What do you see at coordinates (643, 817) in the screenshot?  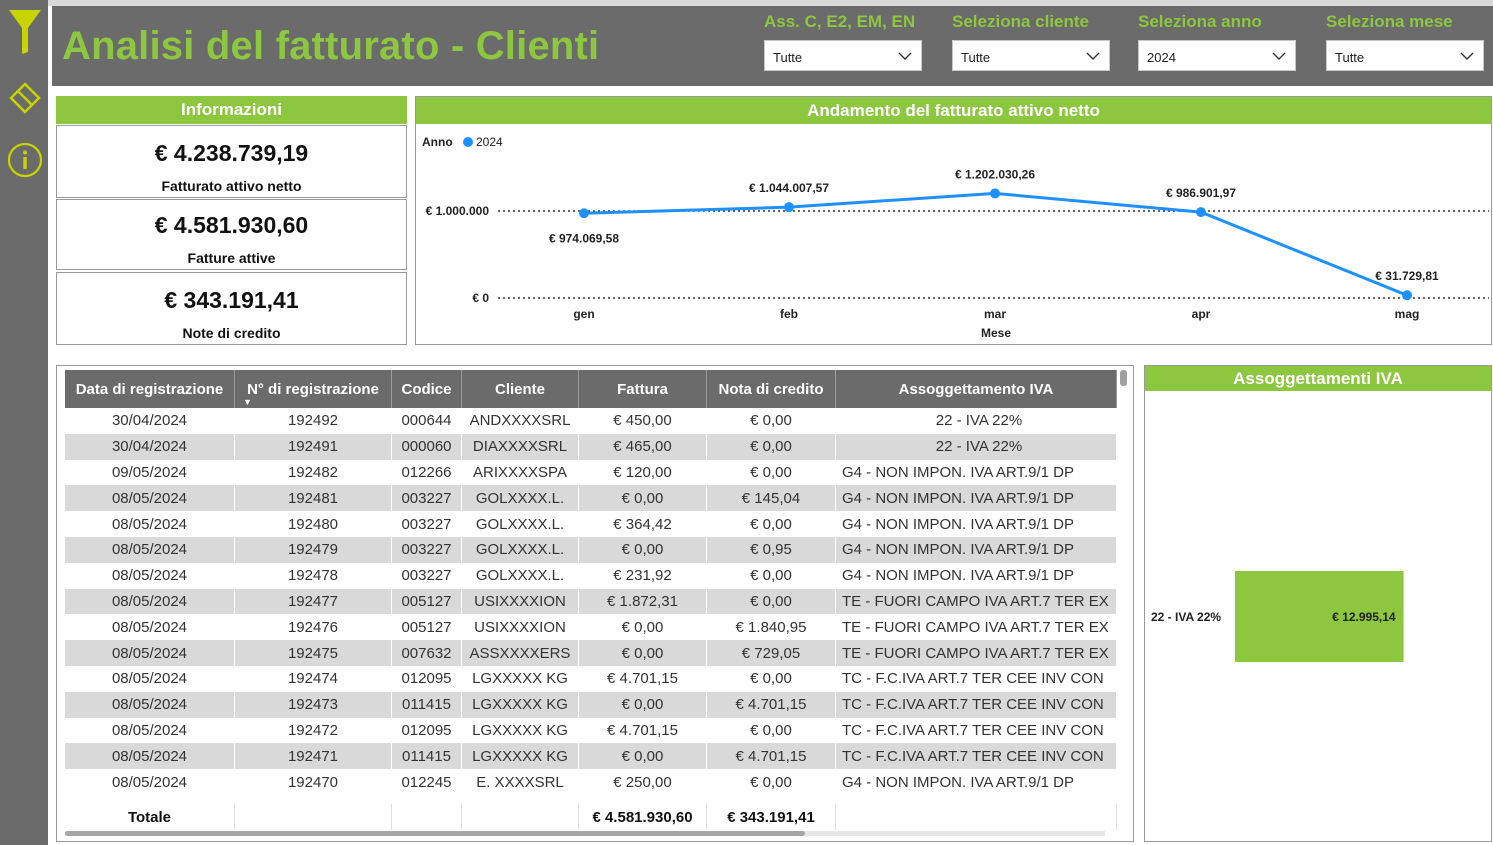 I see `total-cell: € 4.581.930,60` at bounding box center [643, 817].